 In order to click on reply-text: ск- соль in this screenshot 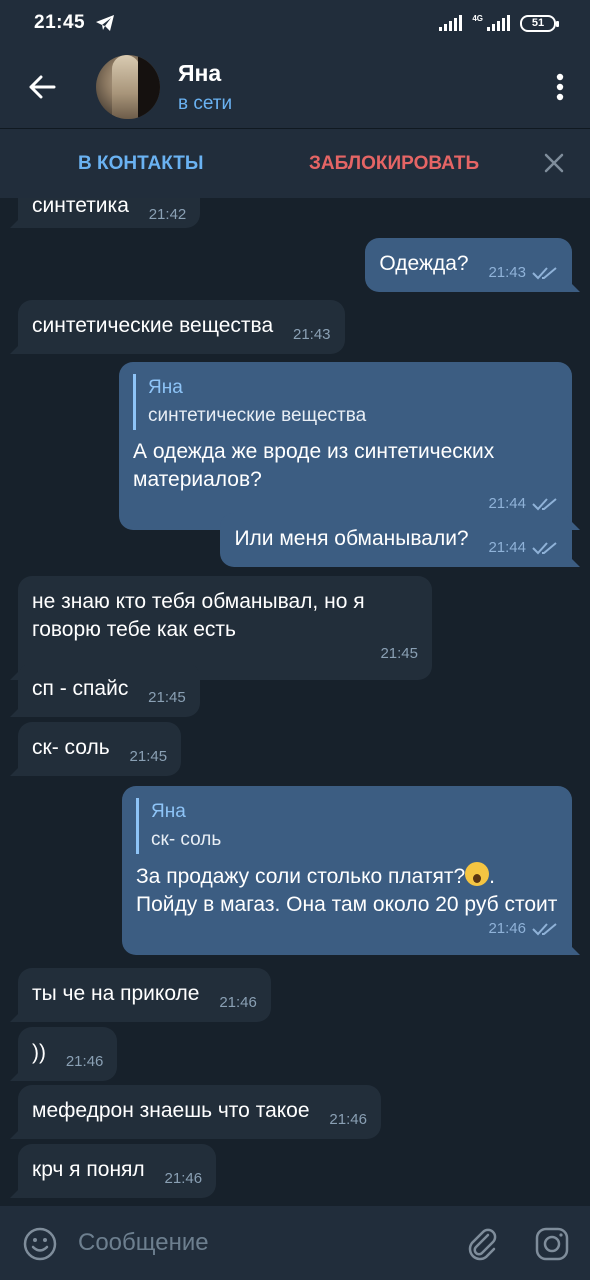, I will do `click(186, 839)`.